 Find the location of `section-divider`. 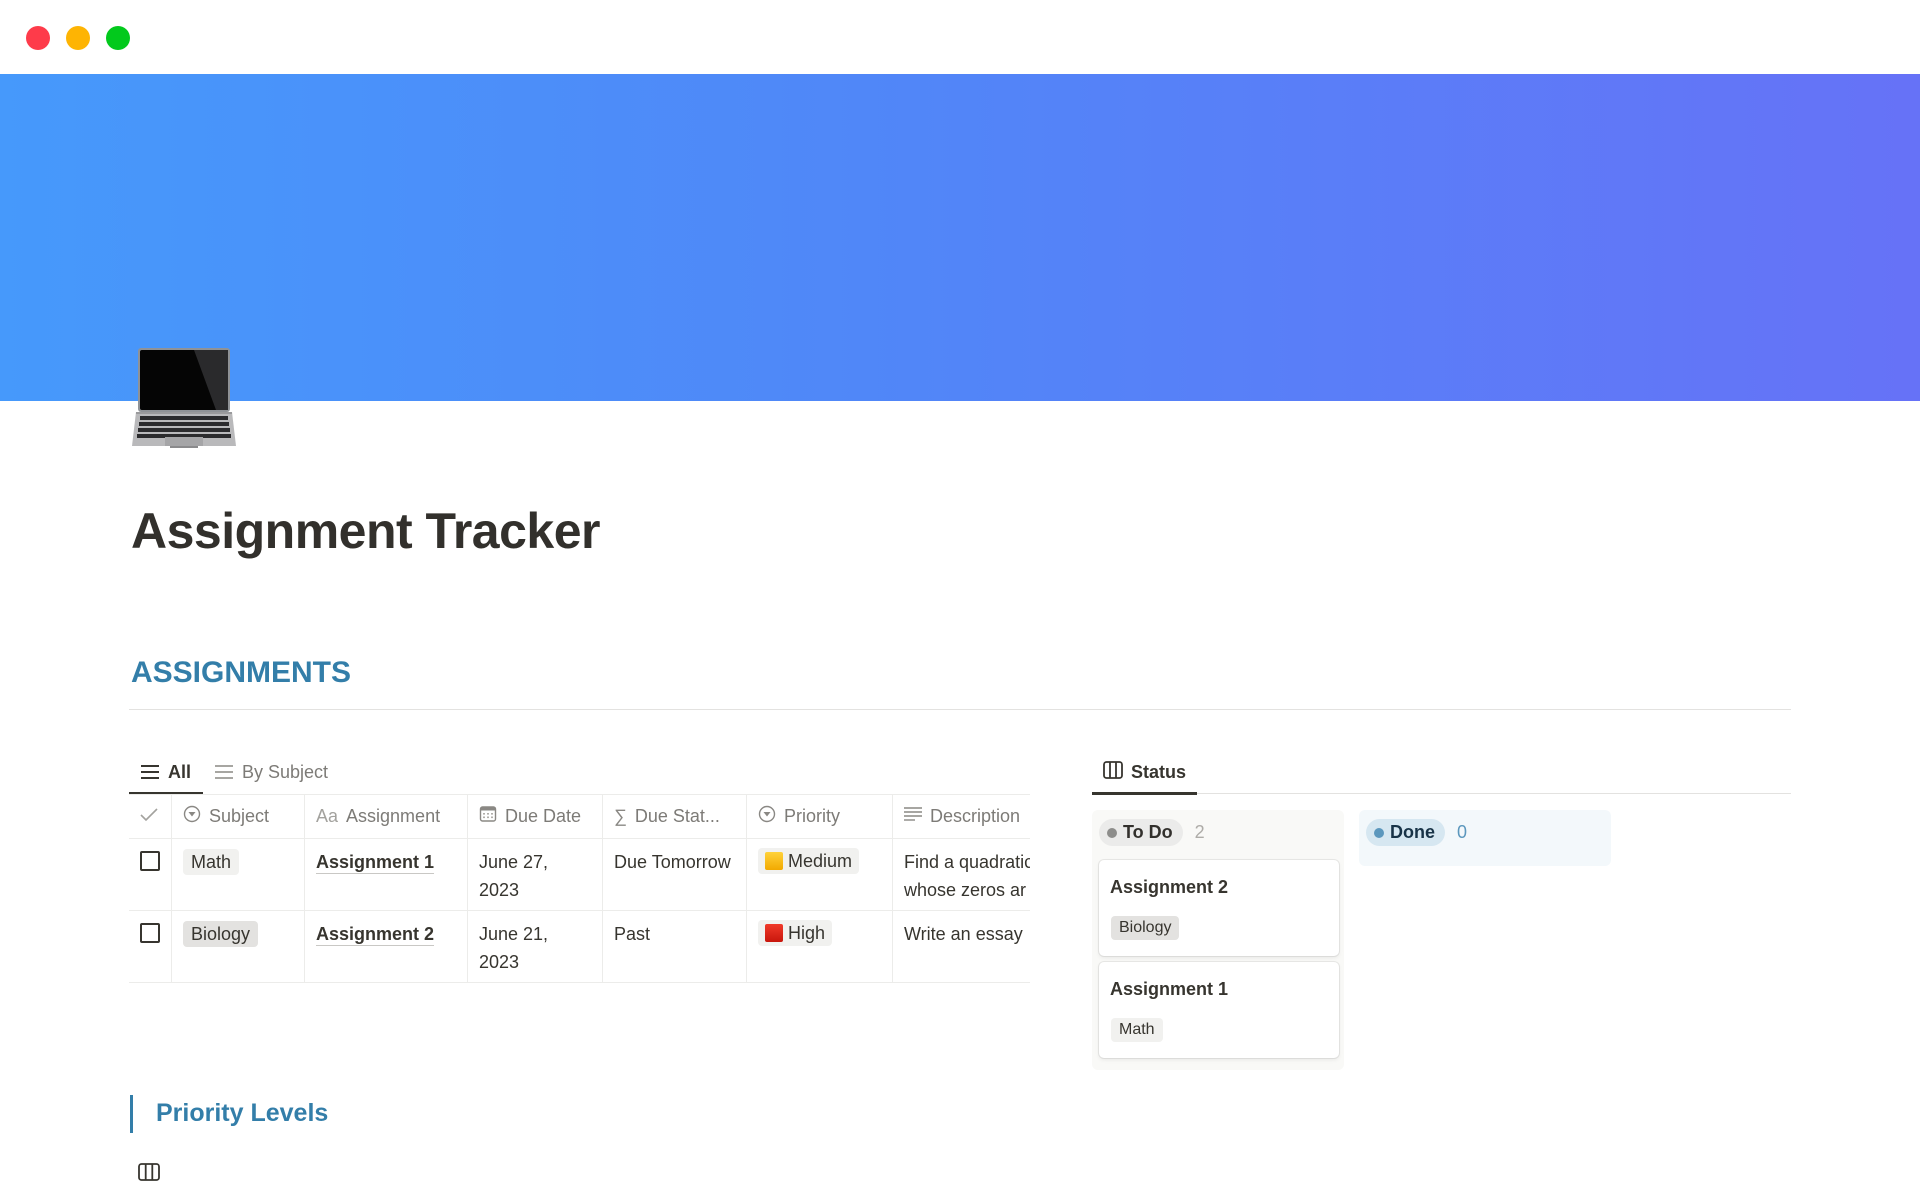

section-divider is located at coordinates (960, 709).